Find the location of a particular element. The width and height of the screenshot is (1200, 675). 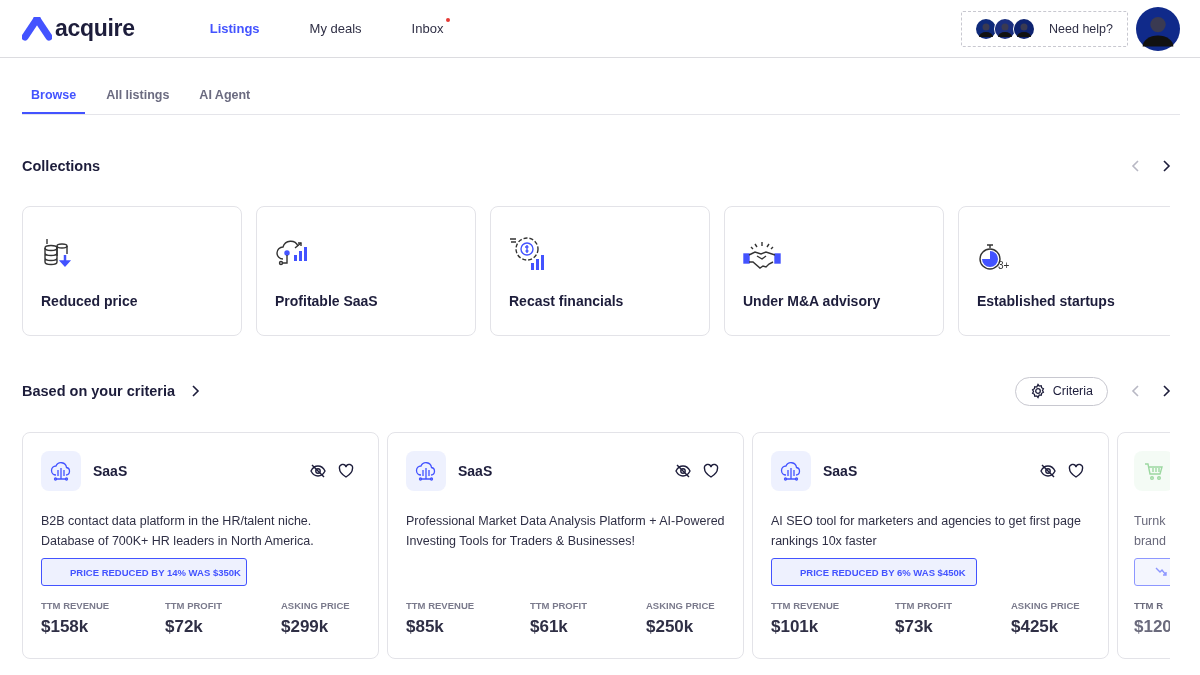

price-reduced-badge: PRICE REDUCED BY 14% WAS $350K is located at coordinates (144, 572).